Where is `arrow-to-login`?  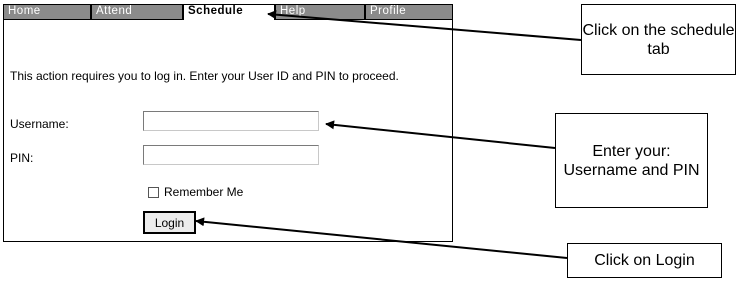 arrow-to-login is located at coordinates (381, 238).